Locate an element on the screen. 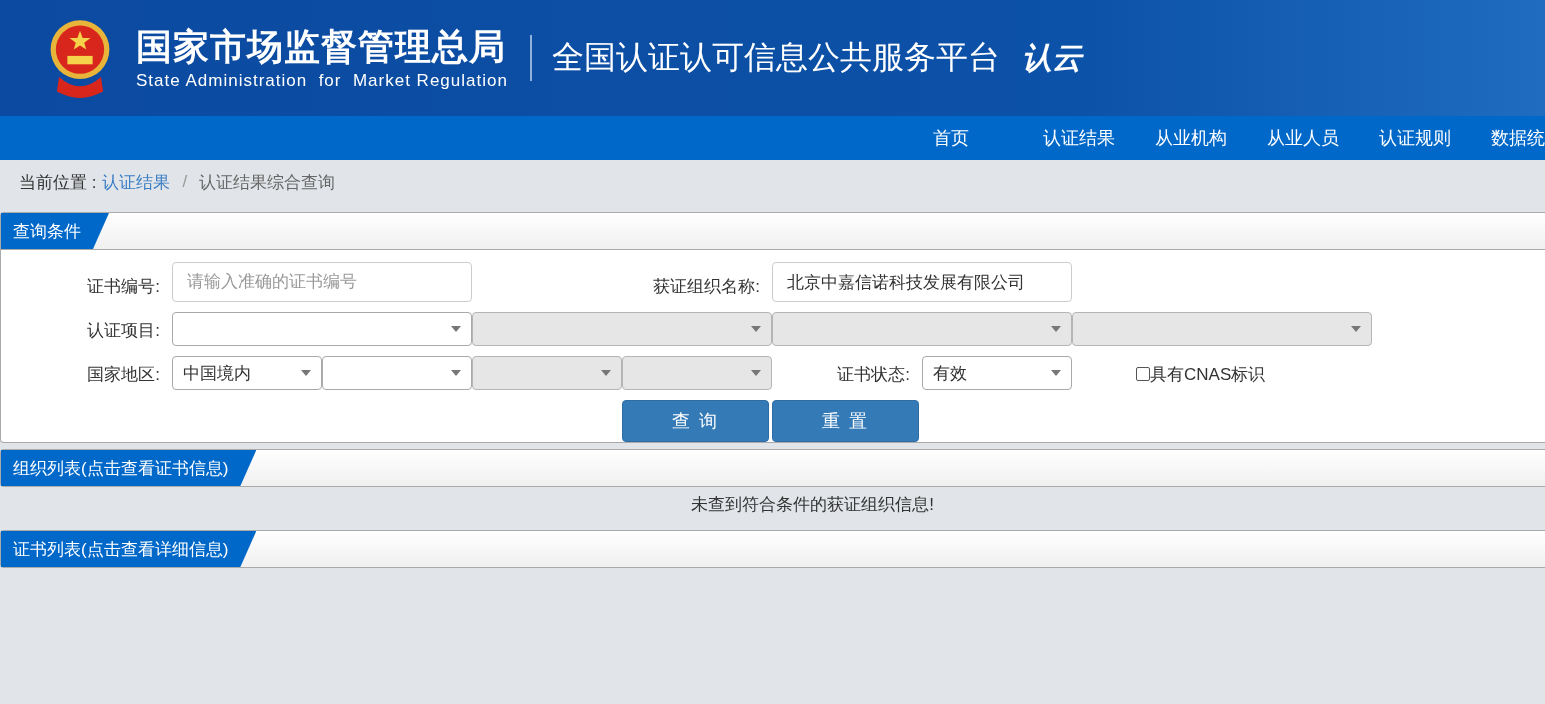 This screenshot has height=704, width=1545. breadcrumb-current: 认证结果综合查询 is located at coordinates (267, 182).